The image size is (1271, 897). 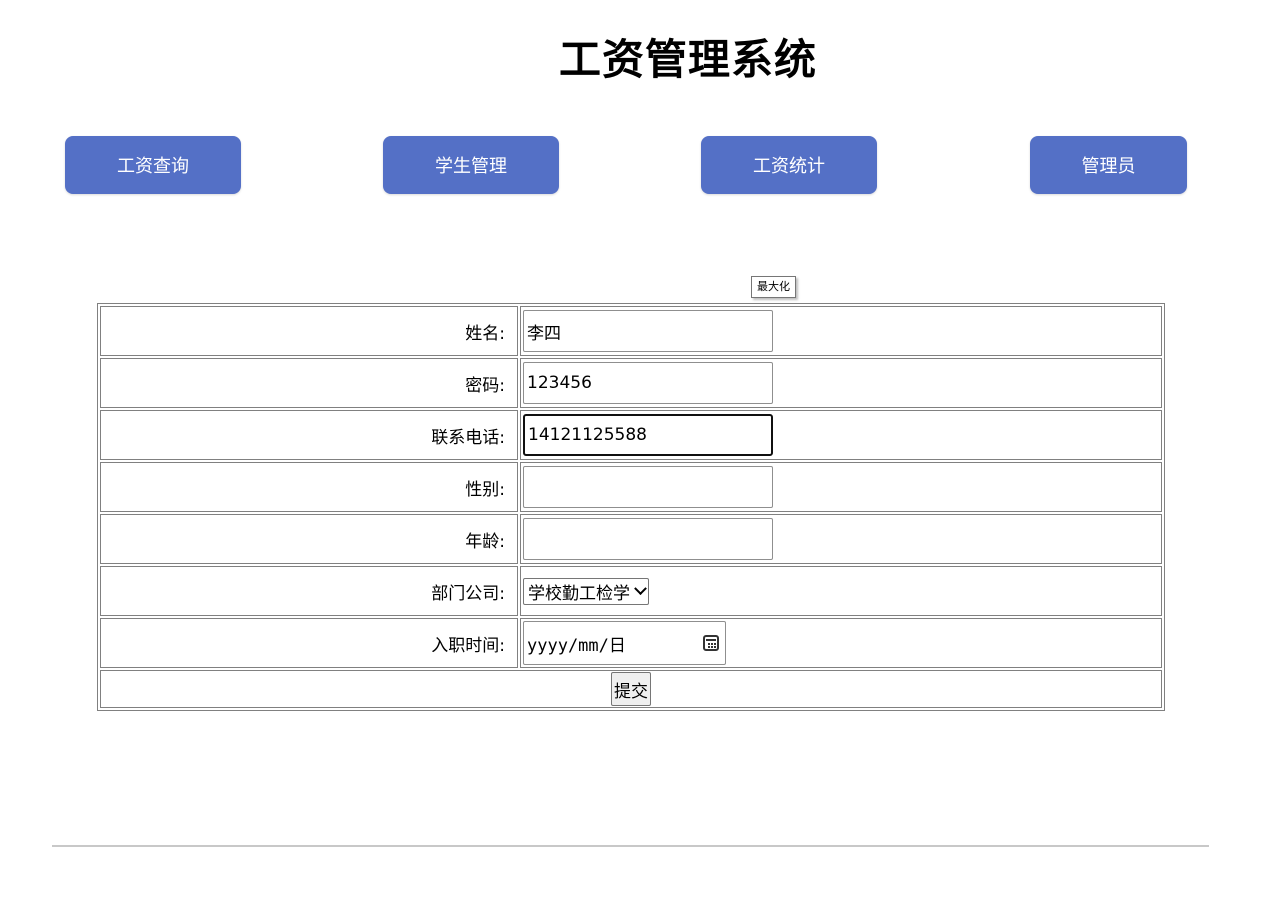 What do you see at coordinates (309, 383) in the screenshot?
I see `password-label: 密码:` at bounding box center [309, 383].